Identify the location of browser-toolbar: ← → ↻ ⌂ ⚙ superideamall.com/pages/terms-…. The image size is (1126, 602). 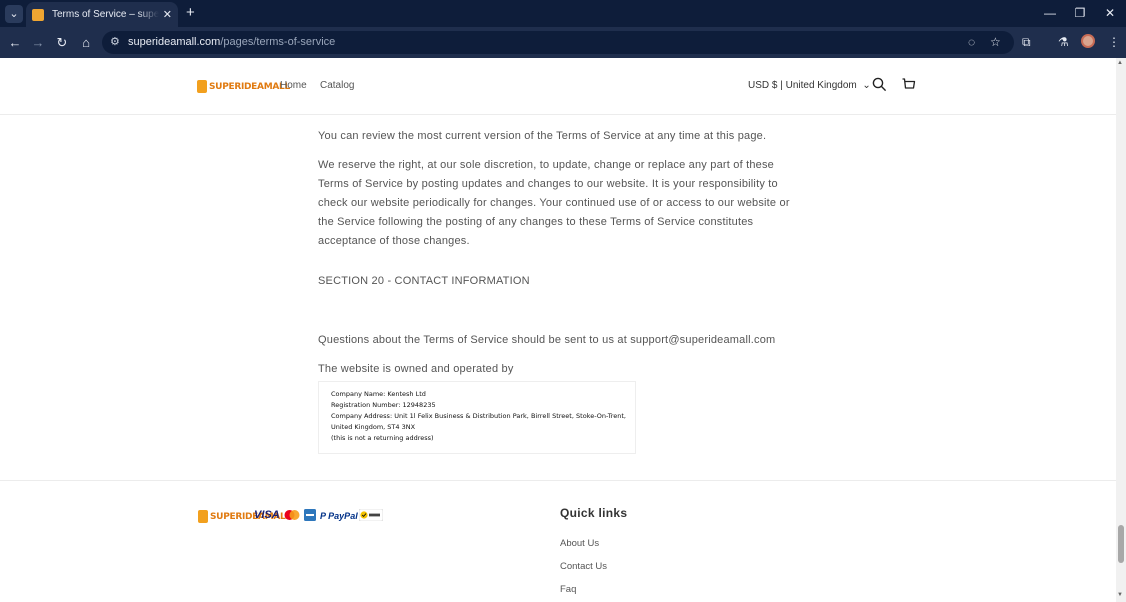
(563, 42).